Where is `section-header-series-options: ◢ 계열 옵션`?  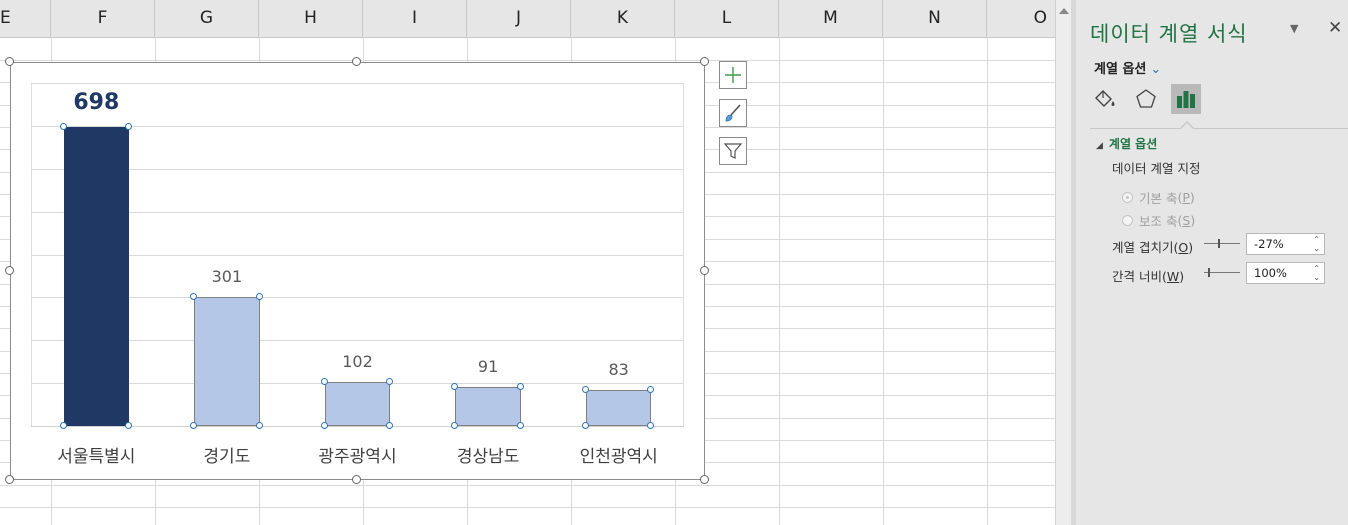
section-header-series-options: ◢ 계열 옵션 is located at coordinates (1126, 143).